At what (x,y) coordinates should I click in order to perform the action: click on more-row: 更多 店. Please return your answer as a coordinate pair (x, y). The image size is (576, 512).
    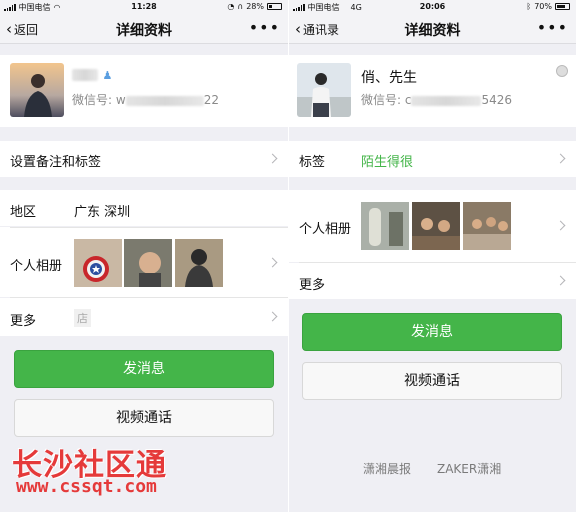
    Looking at the image, I should click on (144, 316).